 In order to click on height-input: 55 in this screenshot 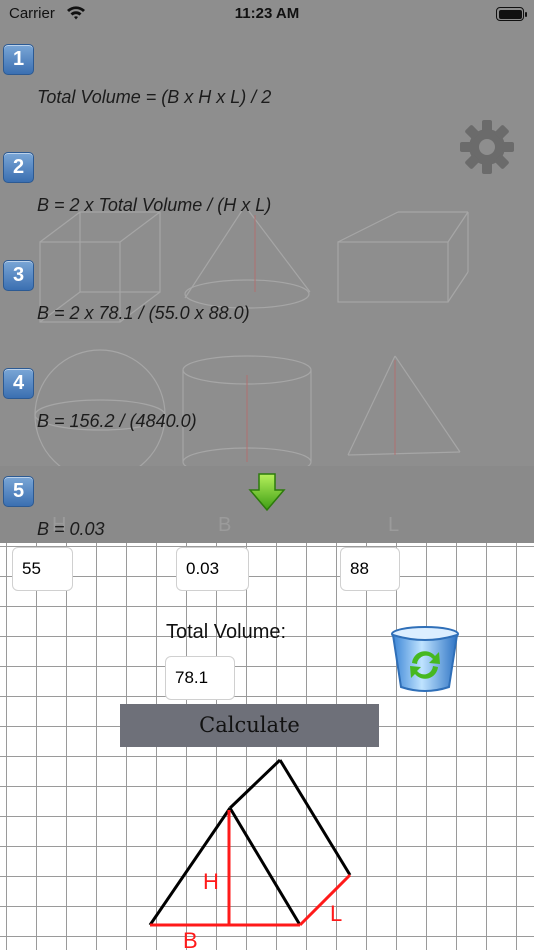, I will do `click(42, 569)`.